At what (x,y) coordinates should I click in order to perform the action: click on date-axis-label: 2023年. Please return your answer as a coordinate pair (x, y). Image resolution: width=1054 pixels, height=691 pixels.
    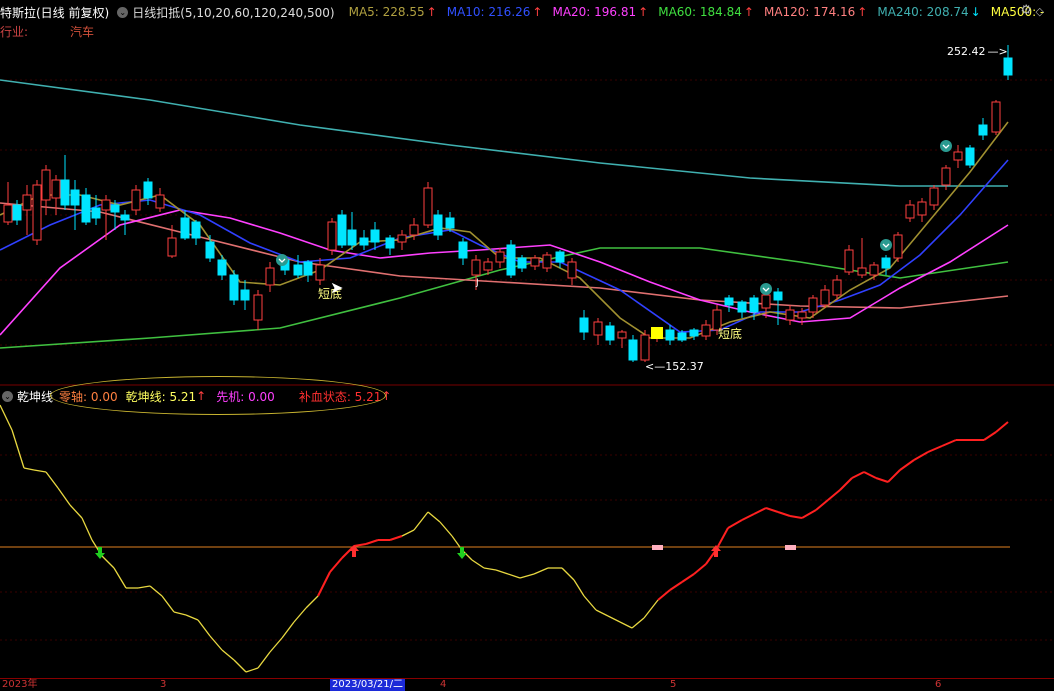
    Looking at the image, I should click on (20, 684).